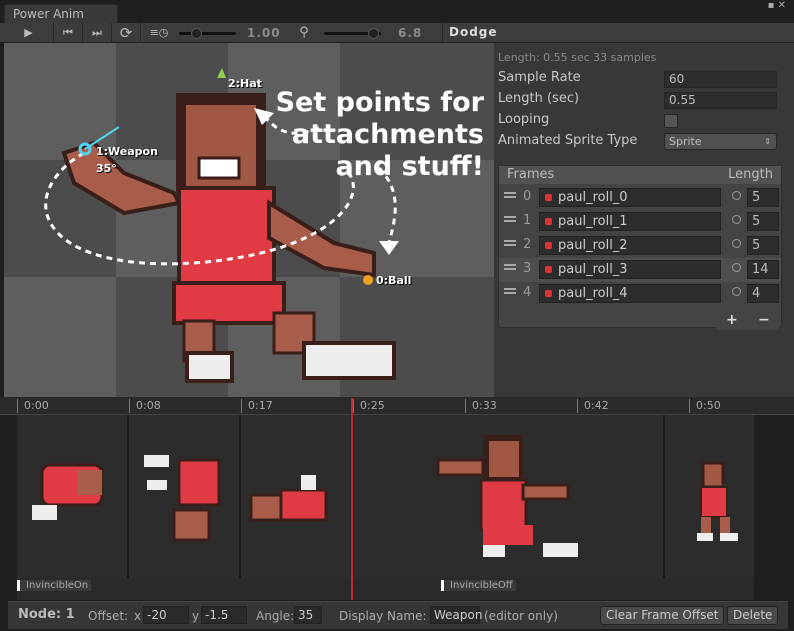 Image resolution: width=794 pixels, height=631 pixels. What do you see at coordinates (527, 292) in the screenshot?
I see `frame-index: 4` at bounding box center [527, 292].